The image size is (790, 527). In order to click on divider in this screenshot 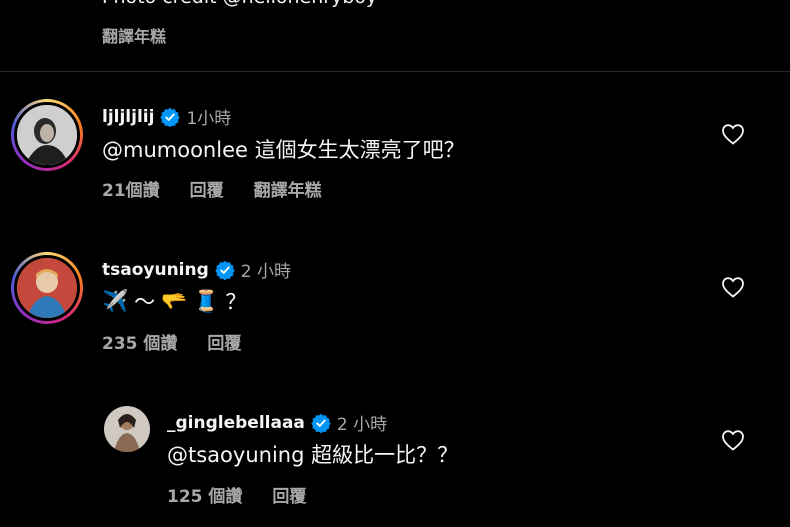, I will do `click(395, 71)`.